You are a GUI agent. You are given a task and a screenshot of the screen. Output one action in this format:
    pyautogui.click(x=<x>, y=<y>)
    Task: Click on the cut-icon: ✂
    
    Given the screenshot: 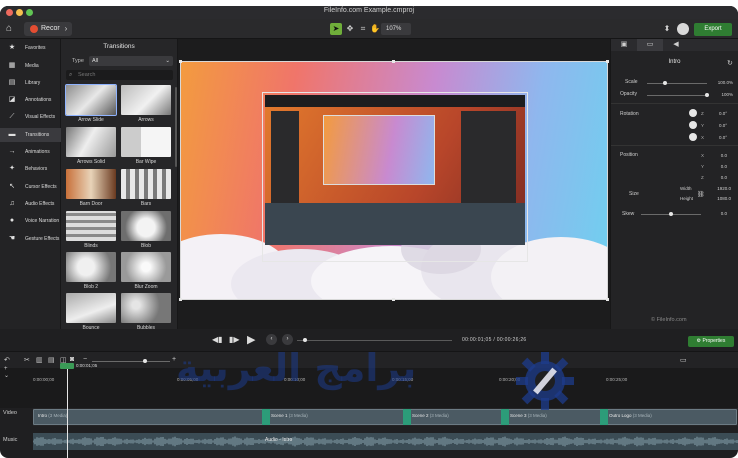 What is the action you would take?
    pyautogui.click(x=27, y=360)
    